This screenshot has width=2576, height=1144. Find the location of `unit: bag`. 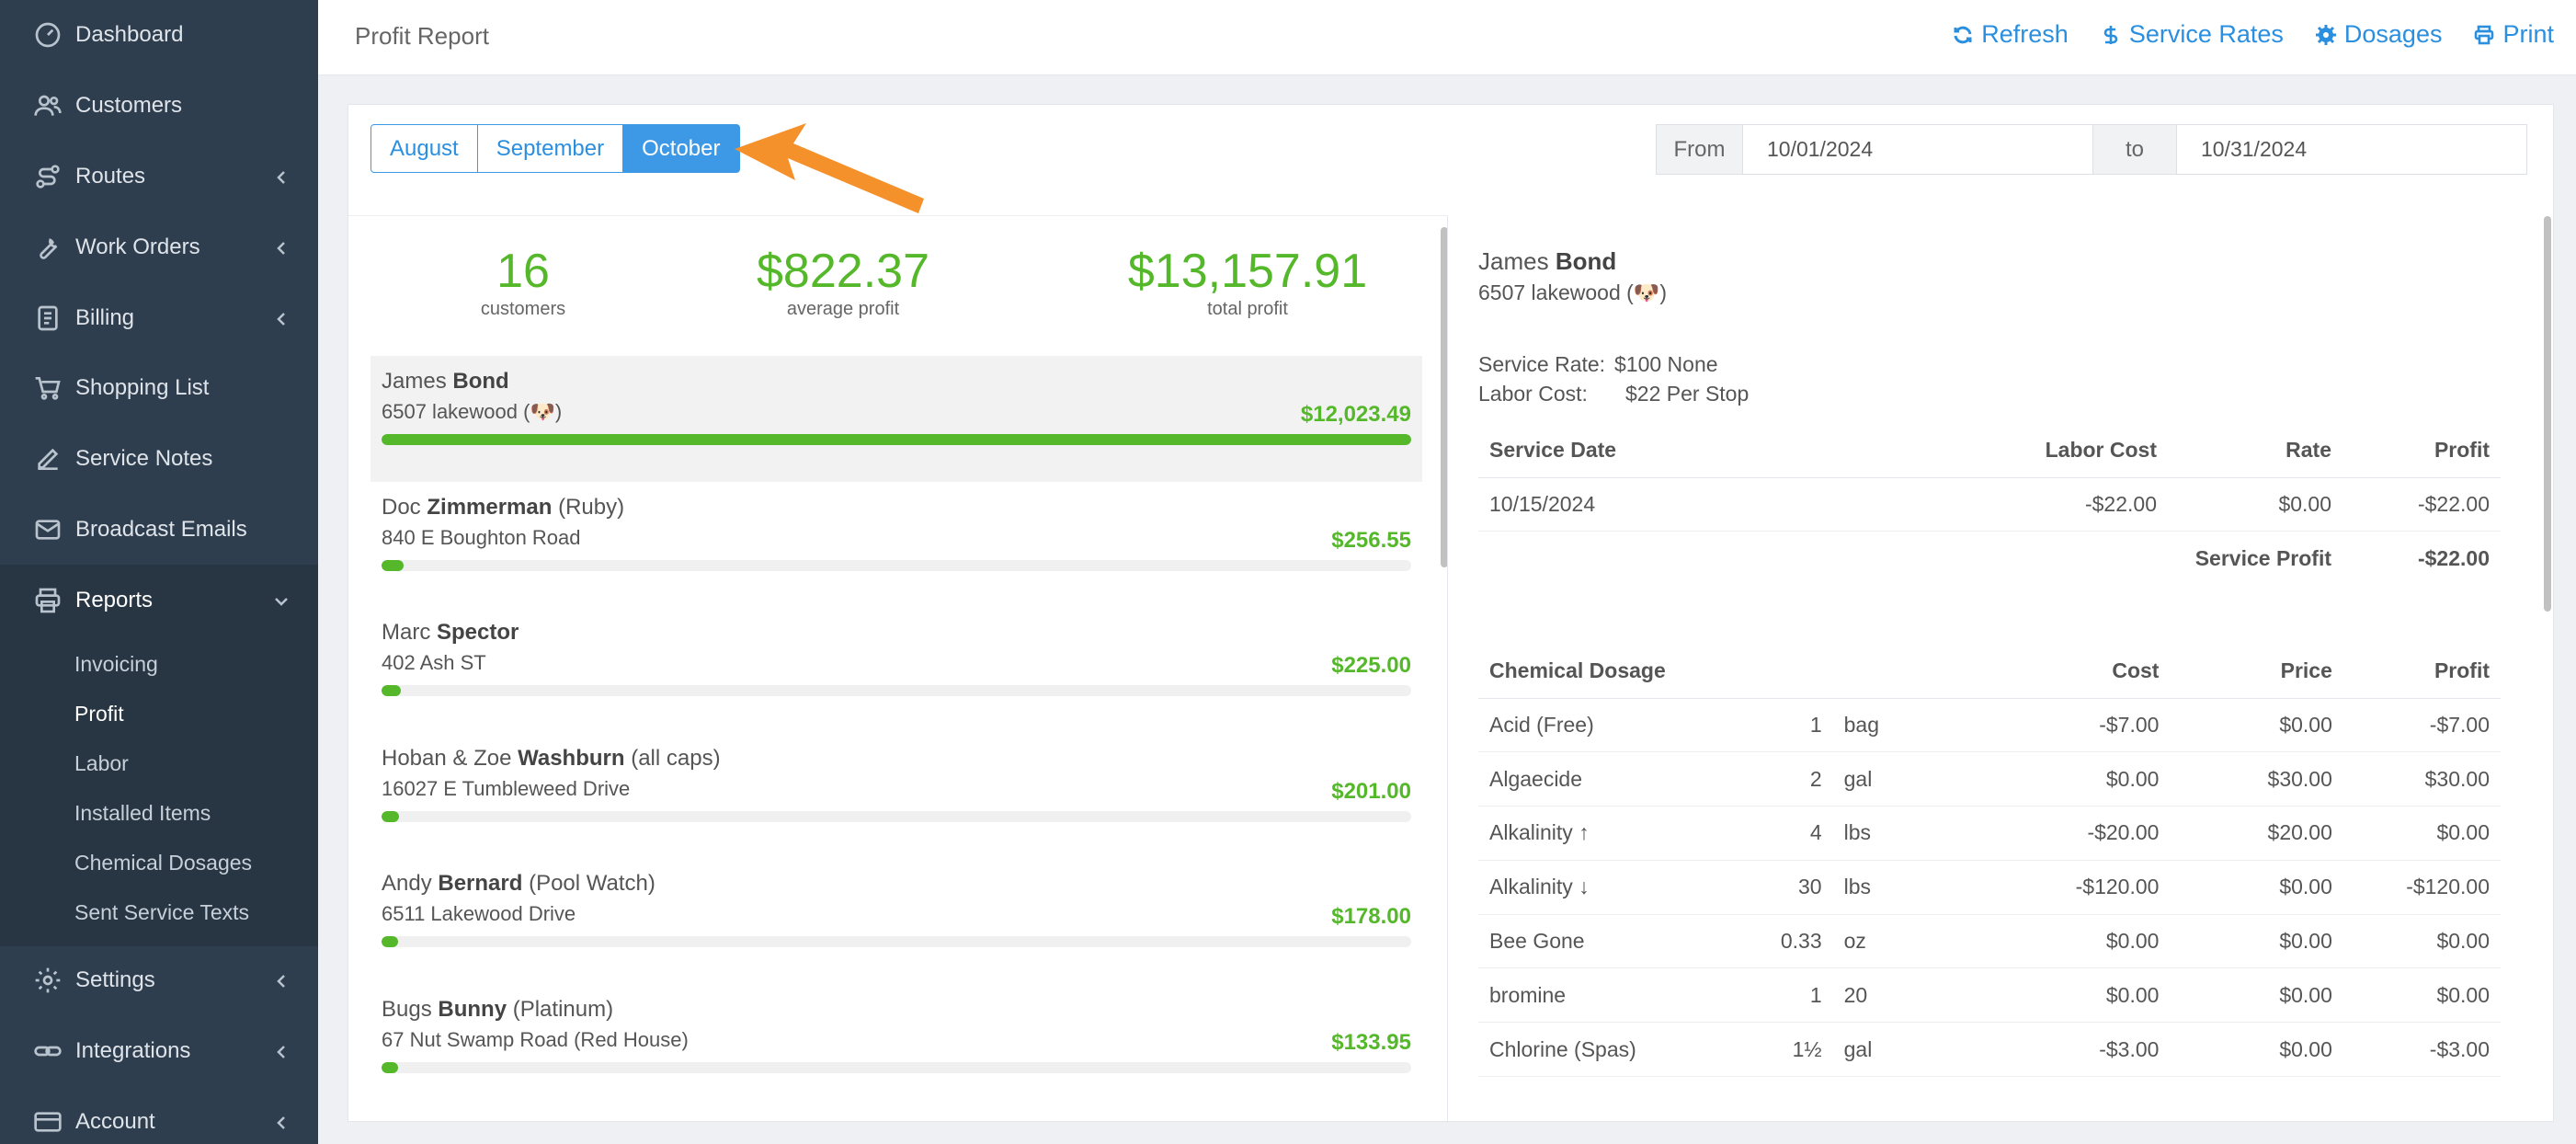

unit: bag is located at coordinates (1914, 726).